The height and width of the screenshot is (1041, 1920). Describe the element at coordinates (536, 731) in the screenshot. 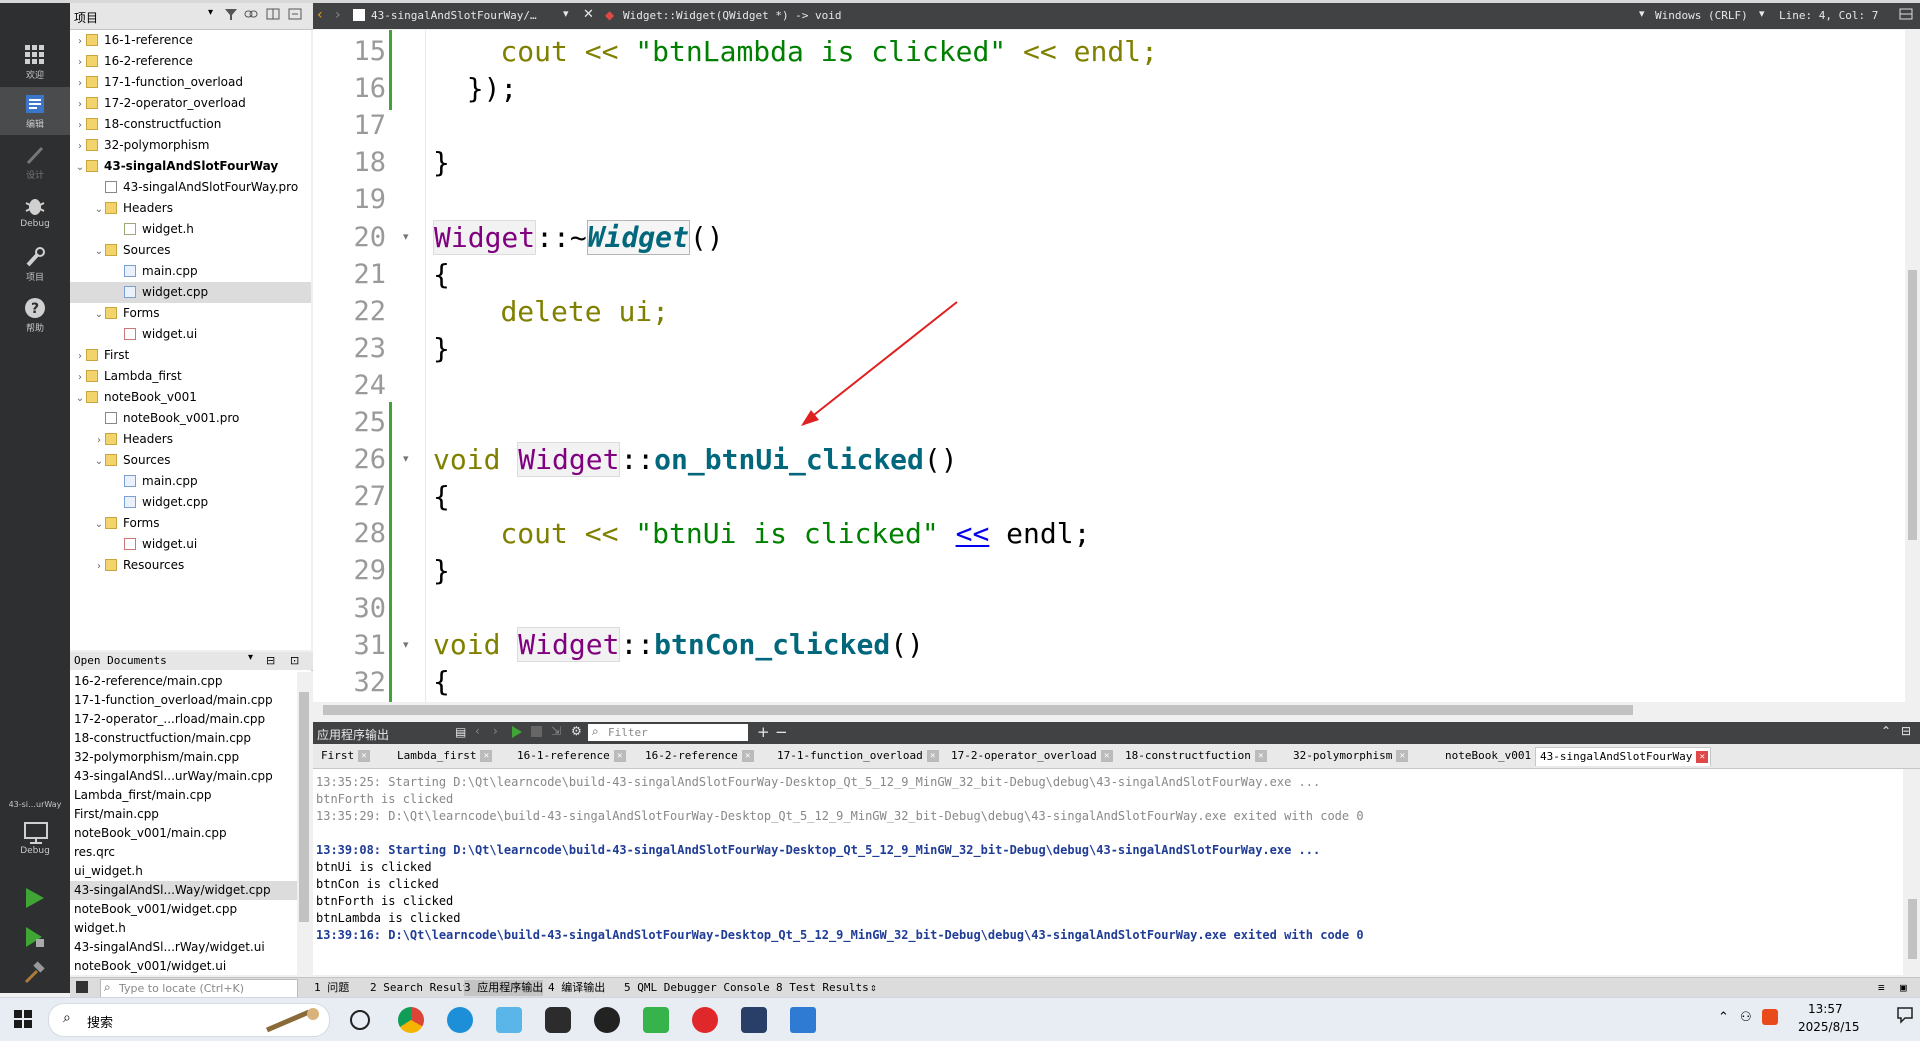

I see `stop-button` at that location.